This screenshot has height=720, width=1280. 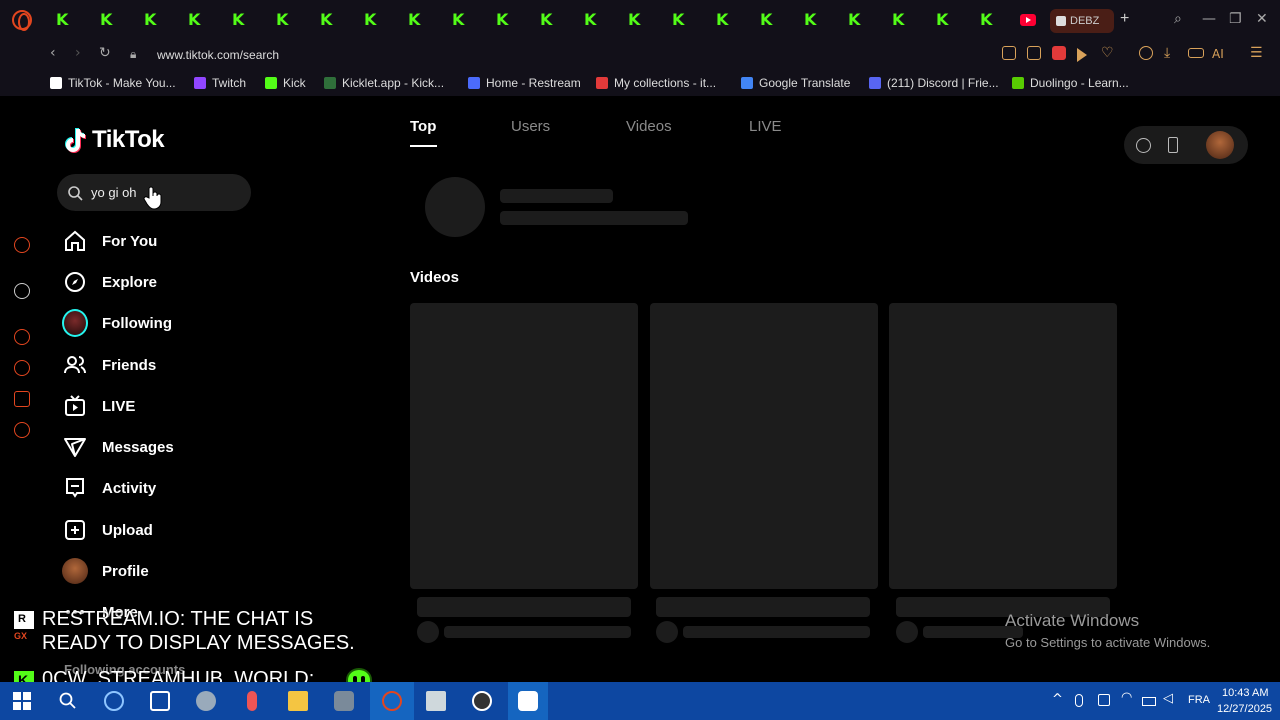 I want to click on reload-icon: ↻, so click(x=105, y=53).